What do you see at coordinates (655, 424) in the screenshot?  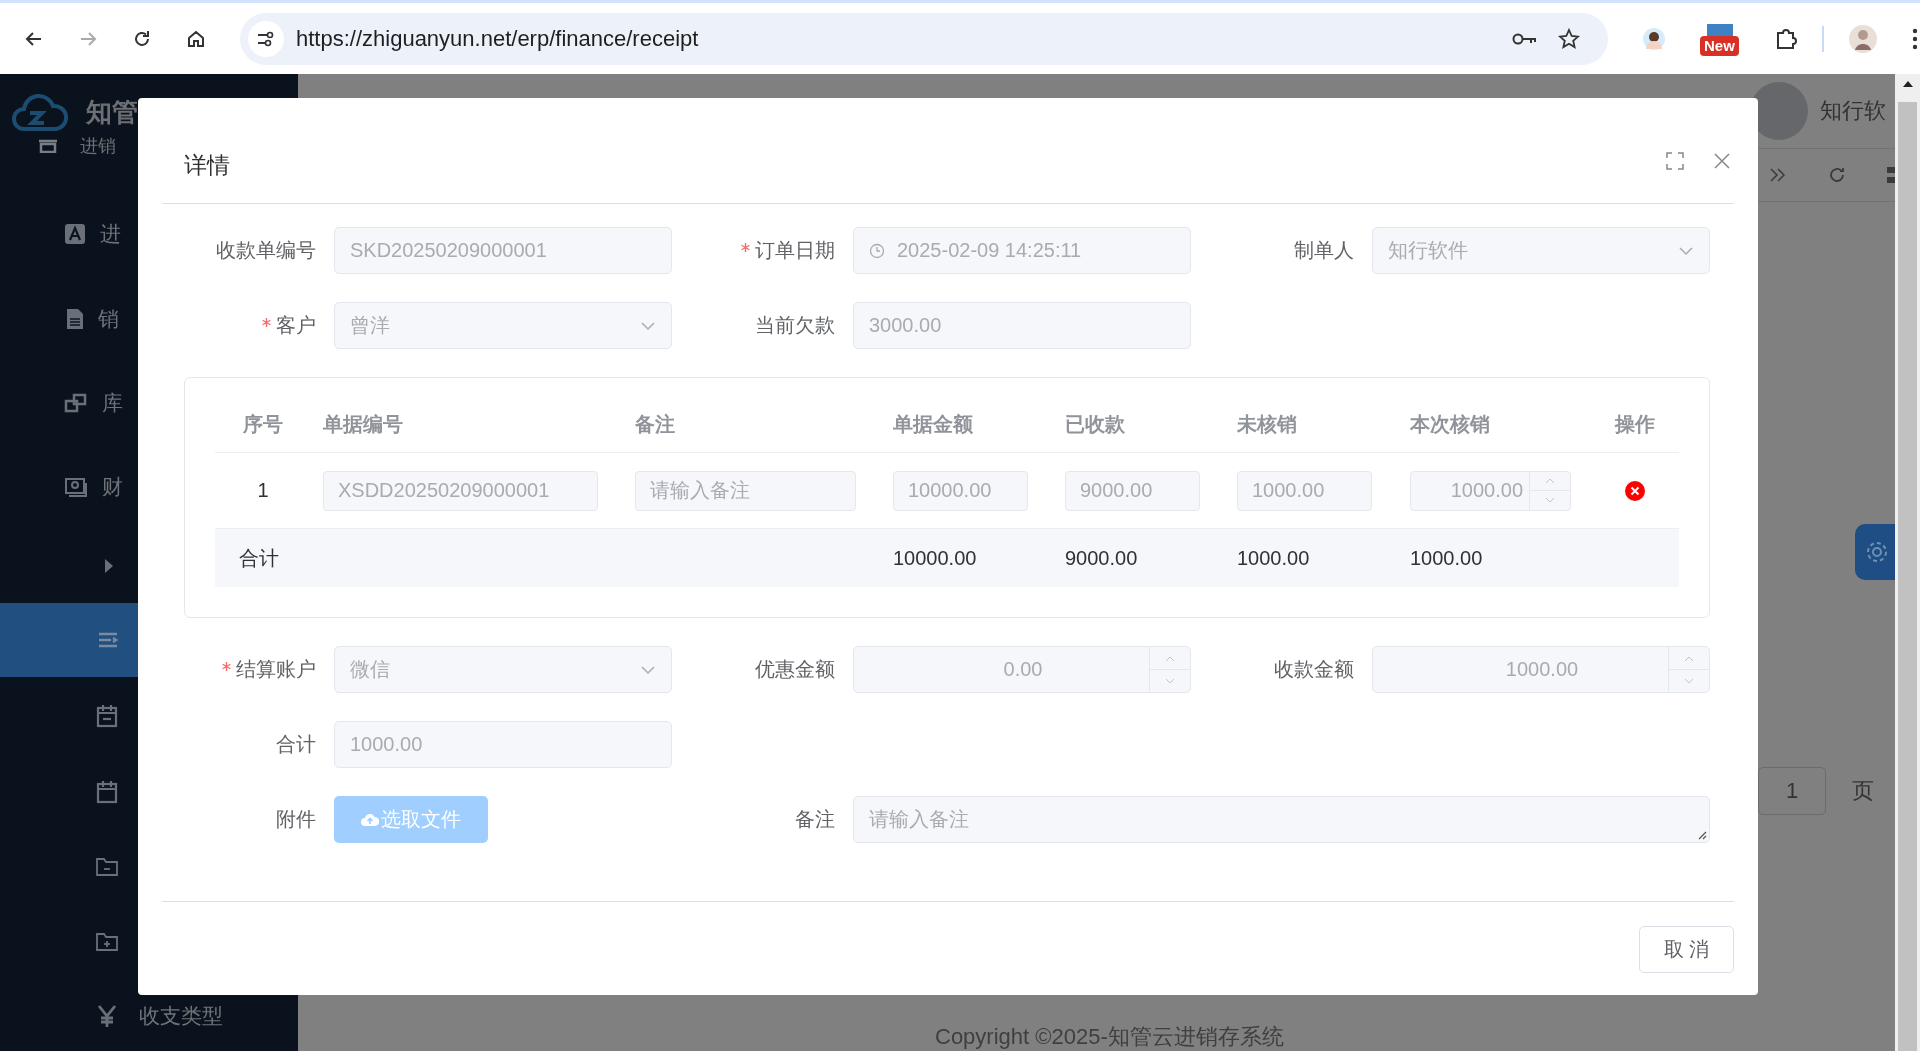 I see `column-header: 备注` at bounding box center [655, 424].